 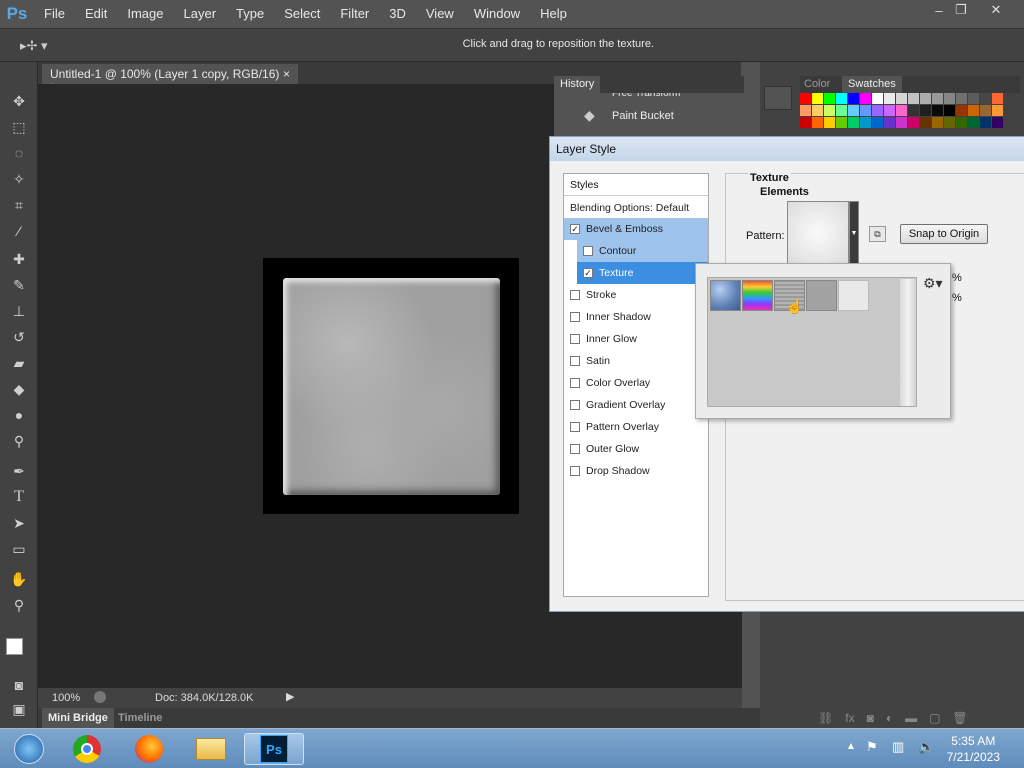 I want to click on tab-timeline: Timeline, so click(x=140, y=718).